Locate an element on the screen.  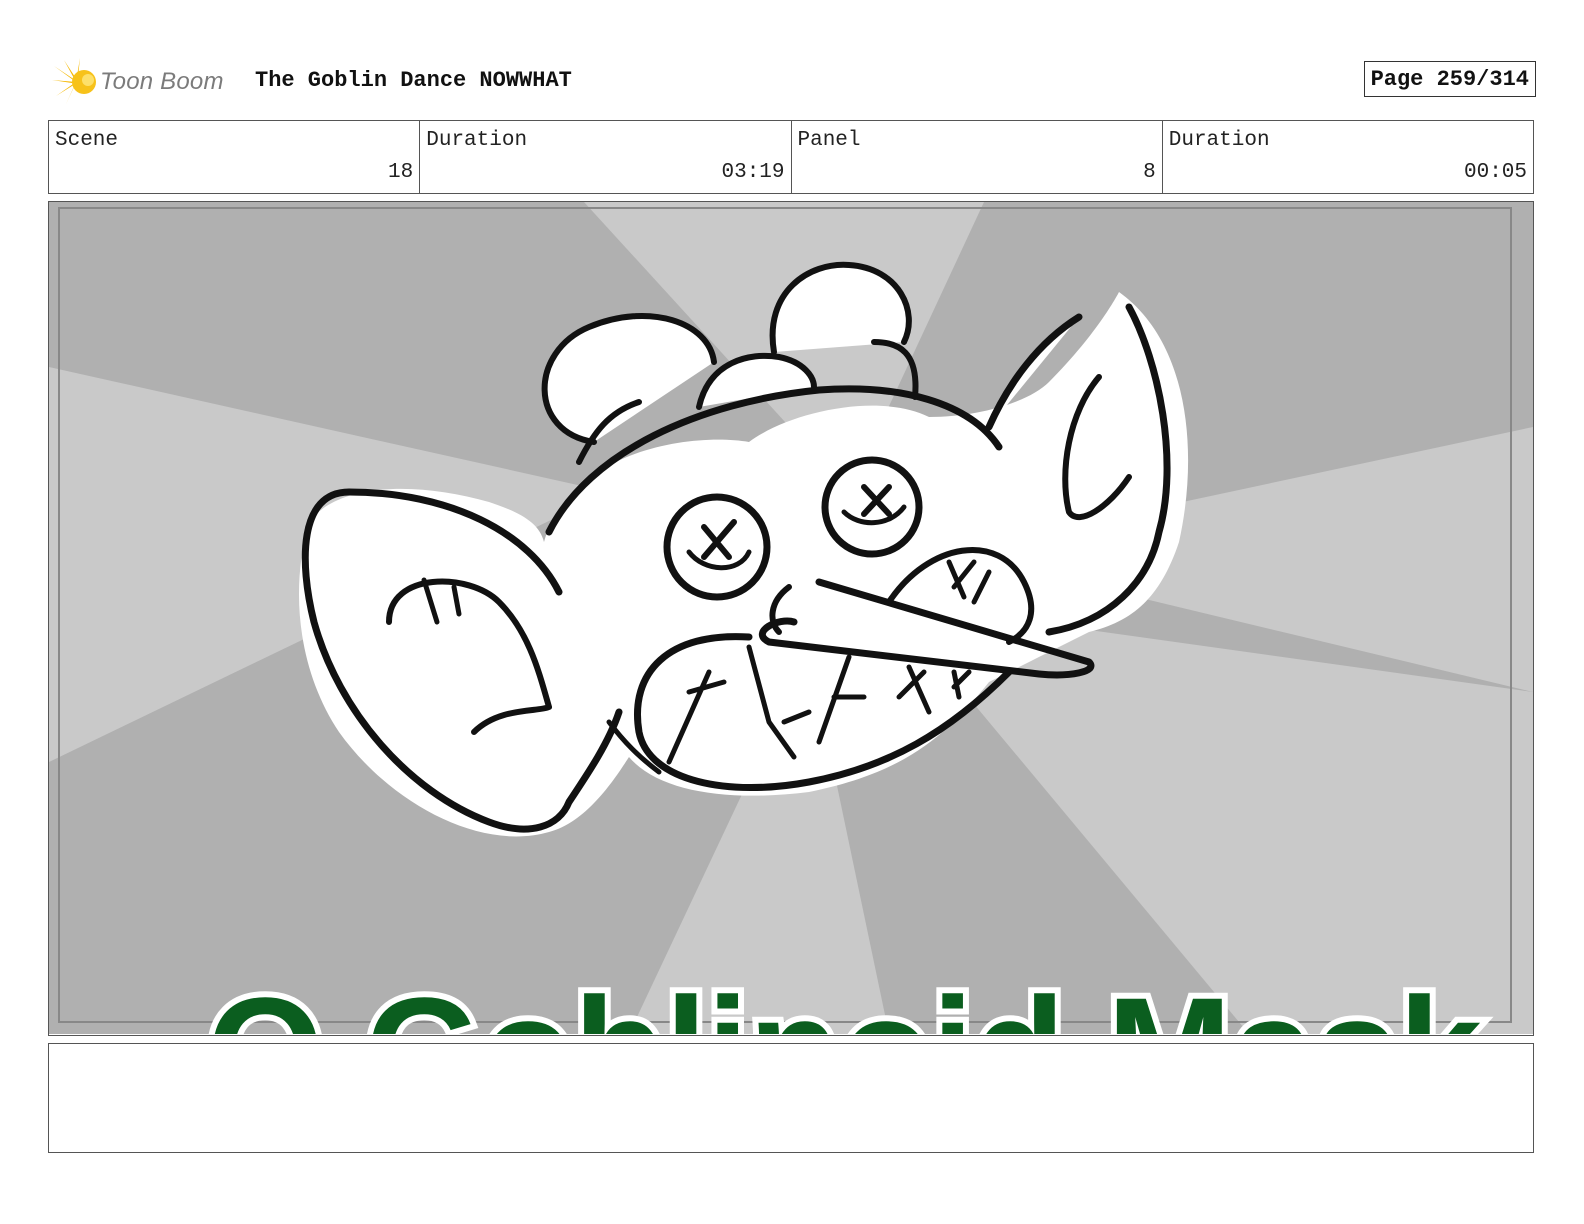
page-indicator: Page 259/314 is located at coordinates (1449, 79).